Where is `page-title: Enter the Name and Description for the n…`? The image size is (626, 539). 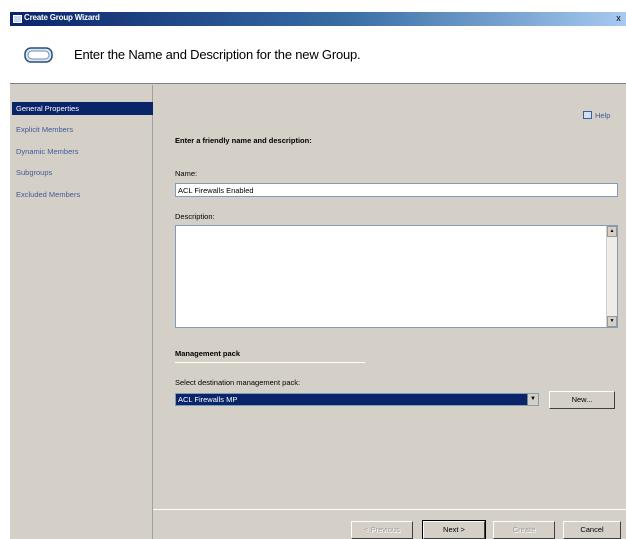
page-title: Enter the Name and Description for the n… is located at coordinates (217, 54).